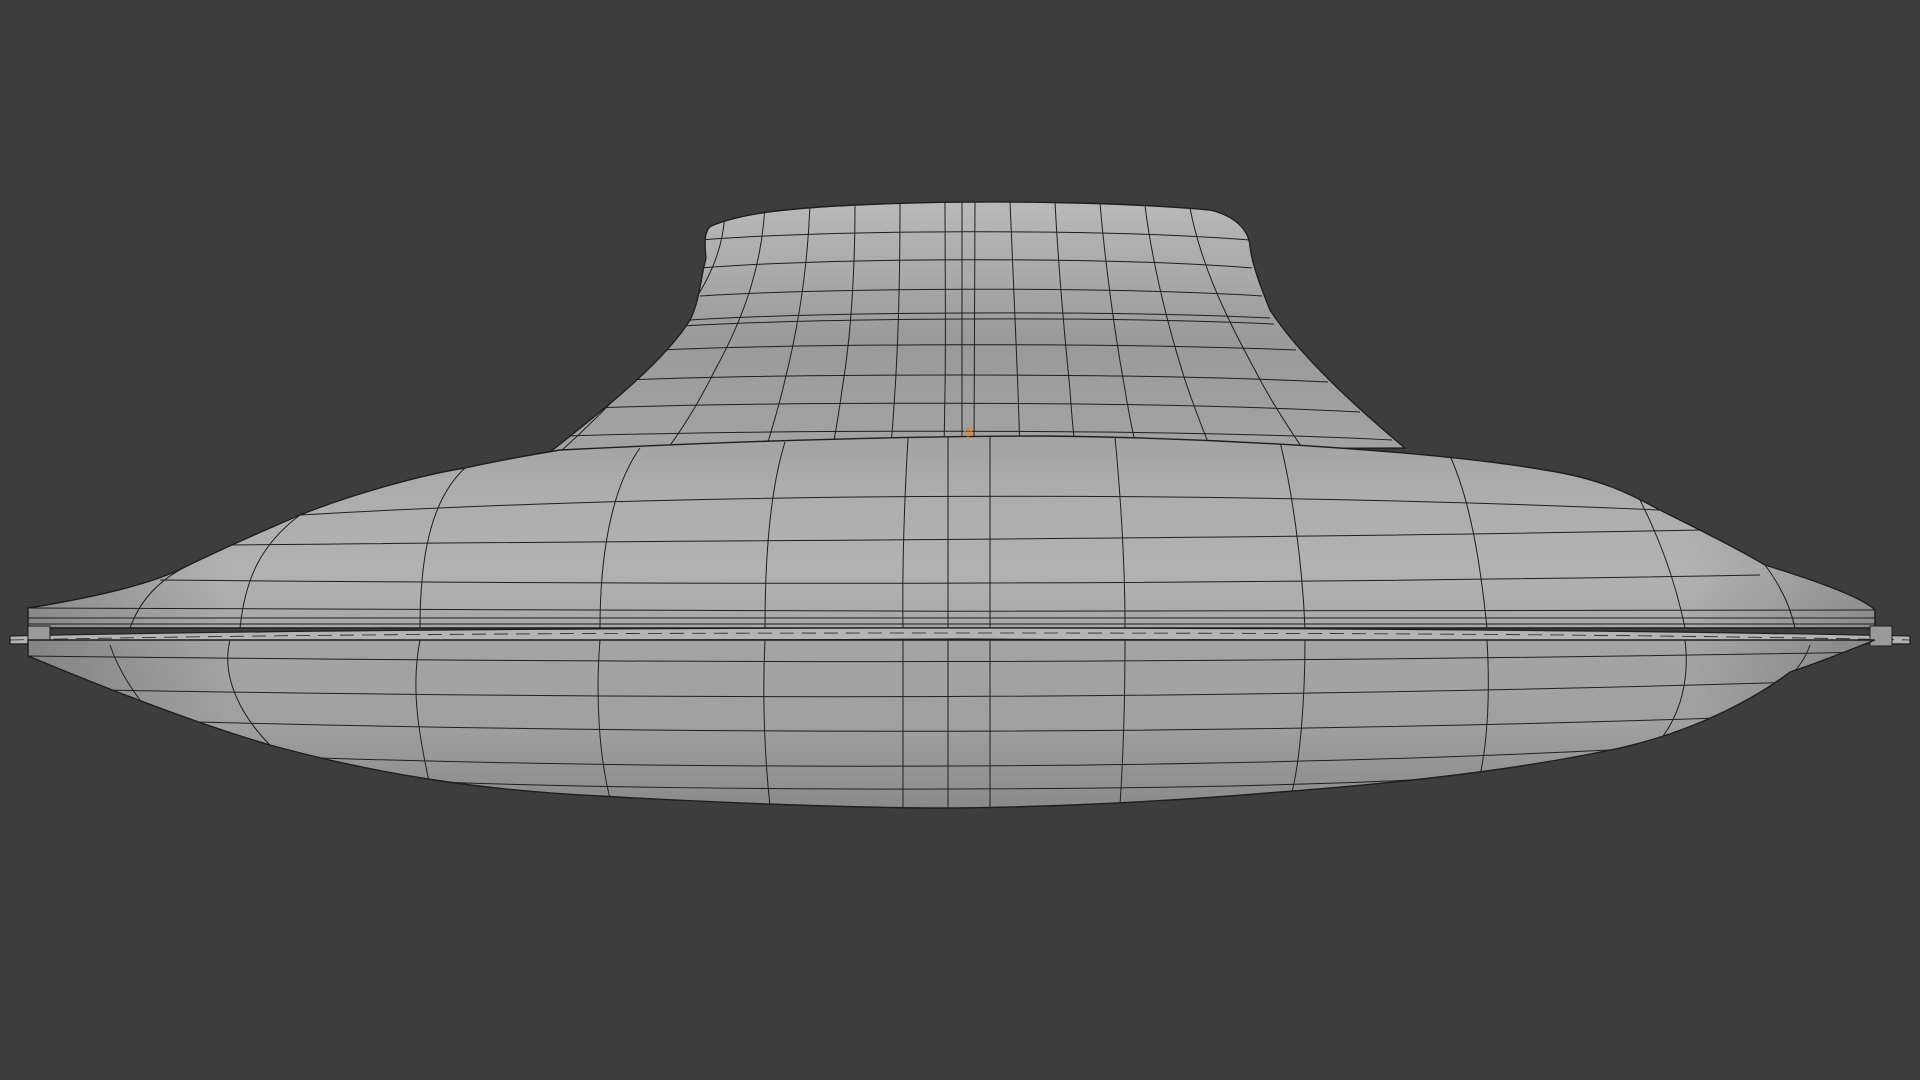  I want to click on dome-section, so click(977, 327).